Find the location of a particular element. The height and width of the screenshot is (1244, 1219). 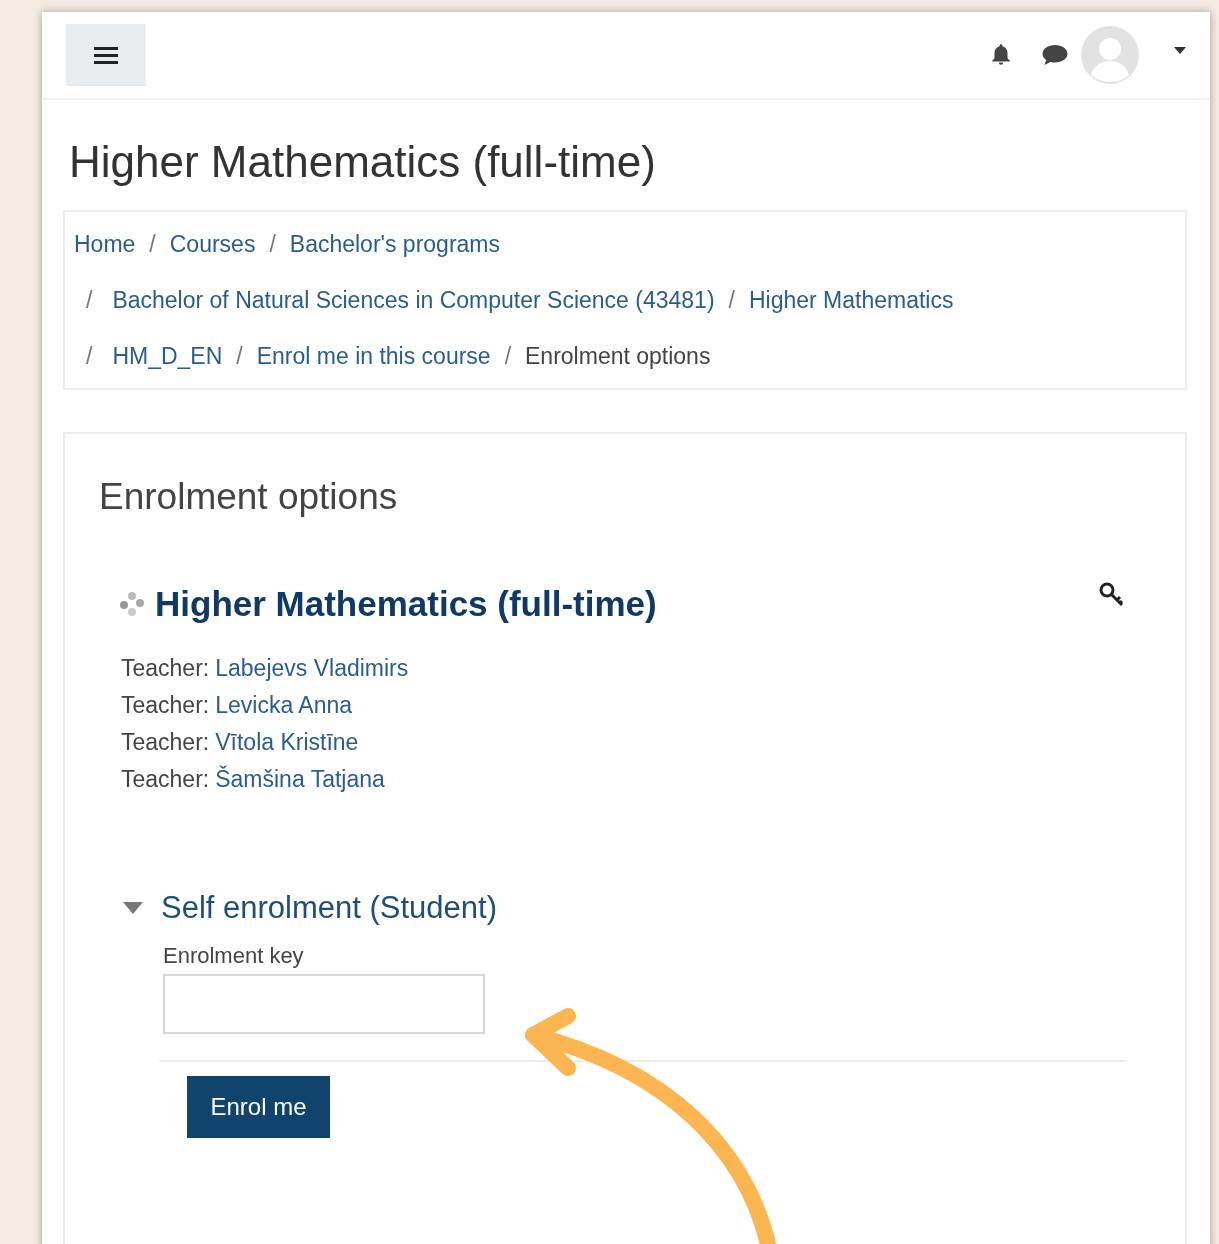

breadcrumb-link: Courses is located at coordinates (212, 244).